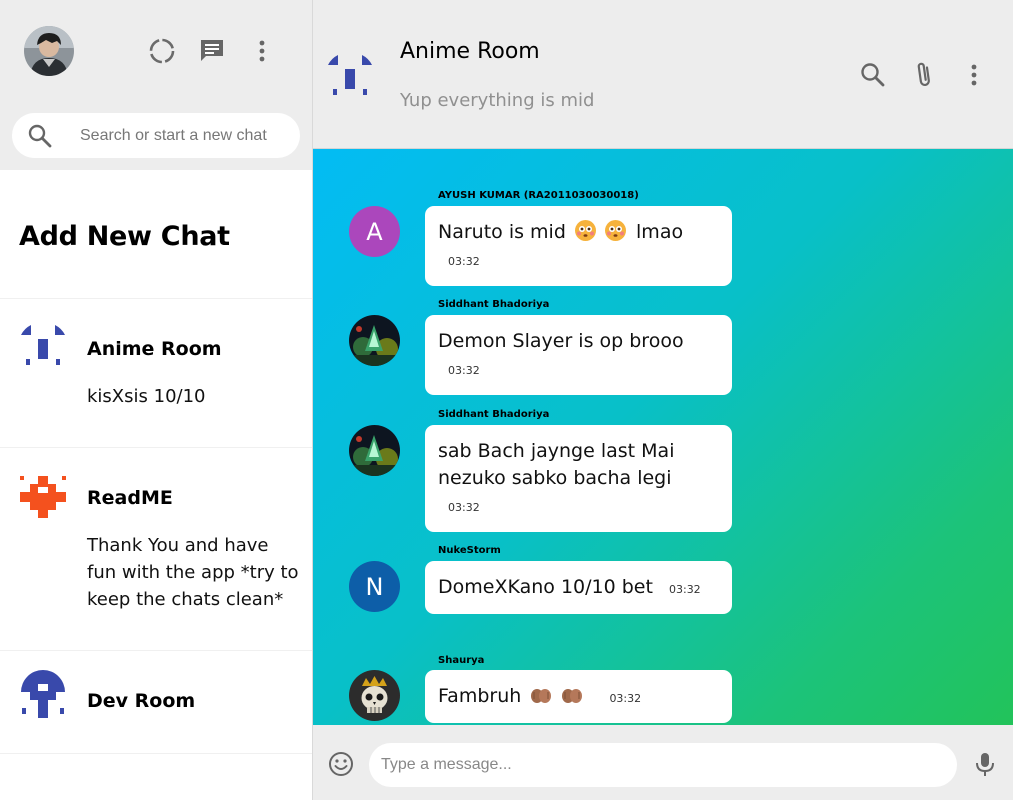 This screenshot has height=800, width=1013. I want to click on status-icon, so click(162, 51).